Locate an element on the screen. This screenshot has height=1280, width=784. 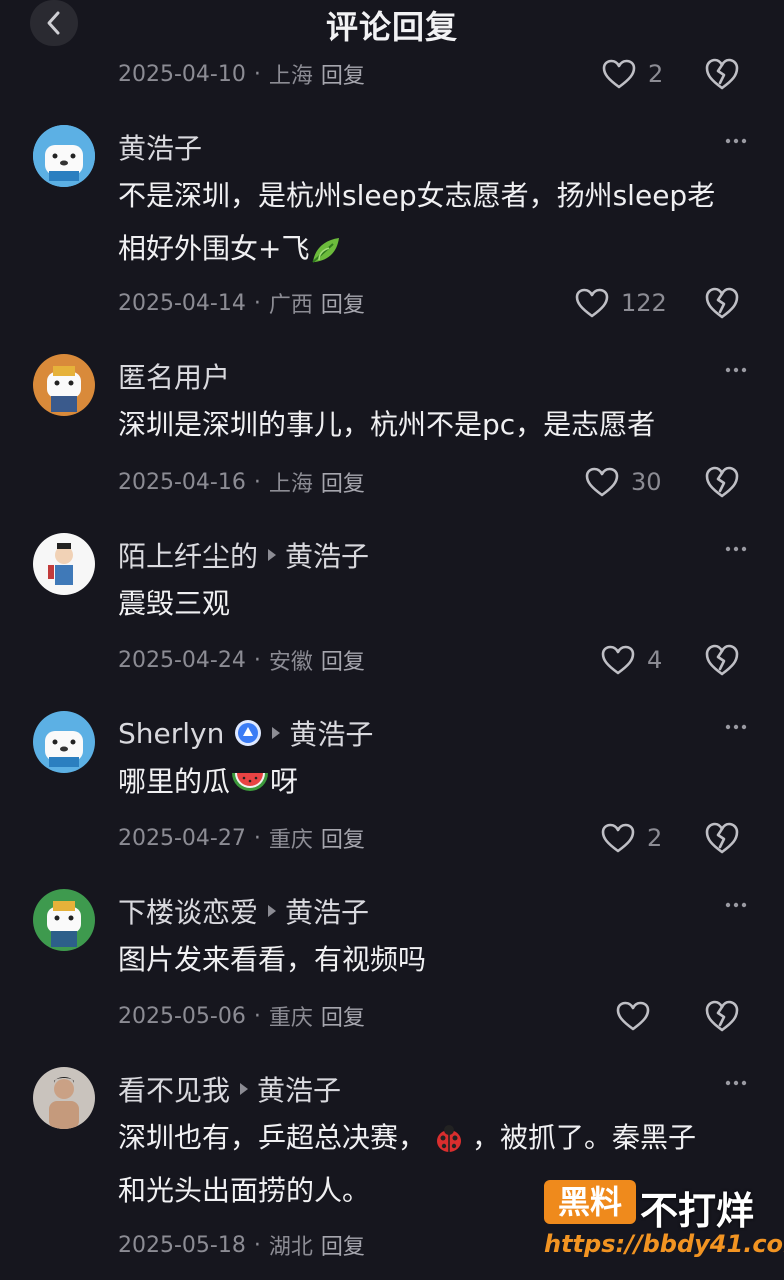
like-button is located at coordinates (633, 1016).